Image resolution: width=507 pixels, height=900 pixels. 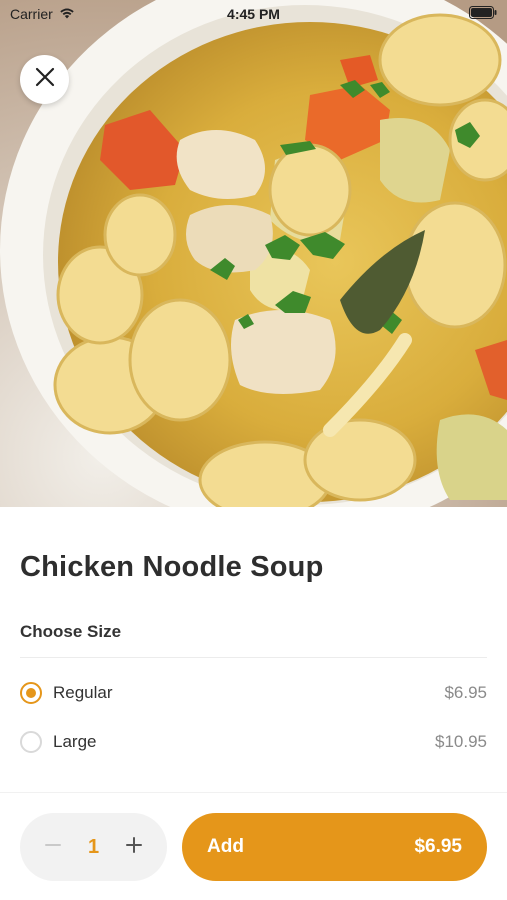 What do you see at coordinates (253, 741) in the screenshot?
I see `size-option-large: Large $10.95` at bounding box center [253, 741].